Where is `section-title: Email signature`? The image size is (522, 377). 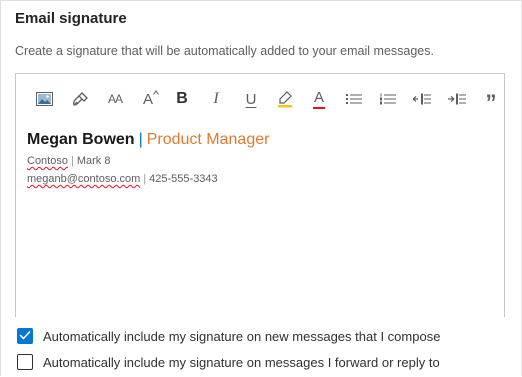
section-title: Email signature is located at coordinates (71, 18).